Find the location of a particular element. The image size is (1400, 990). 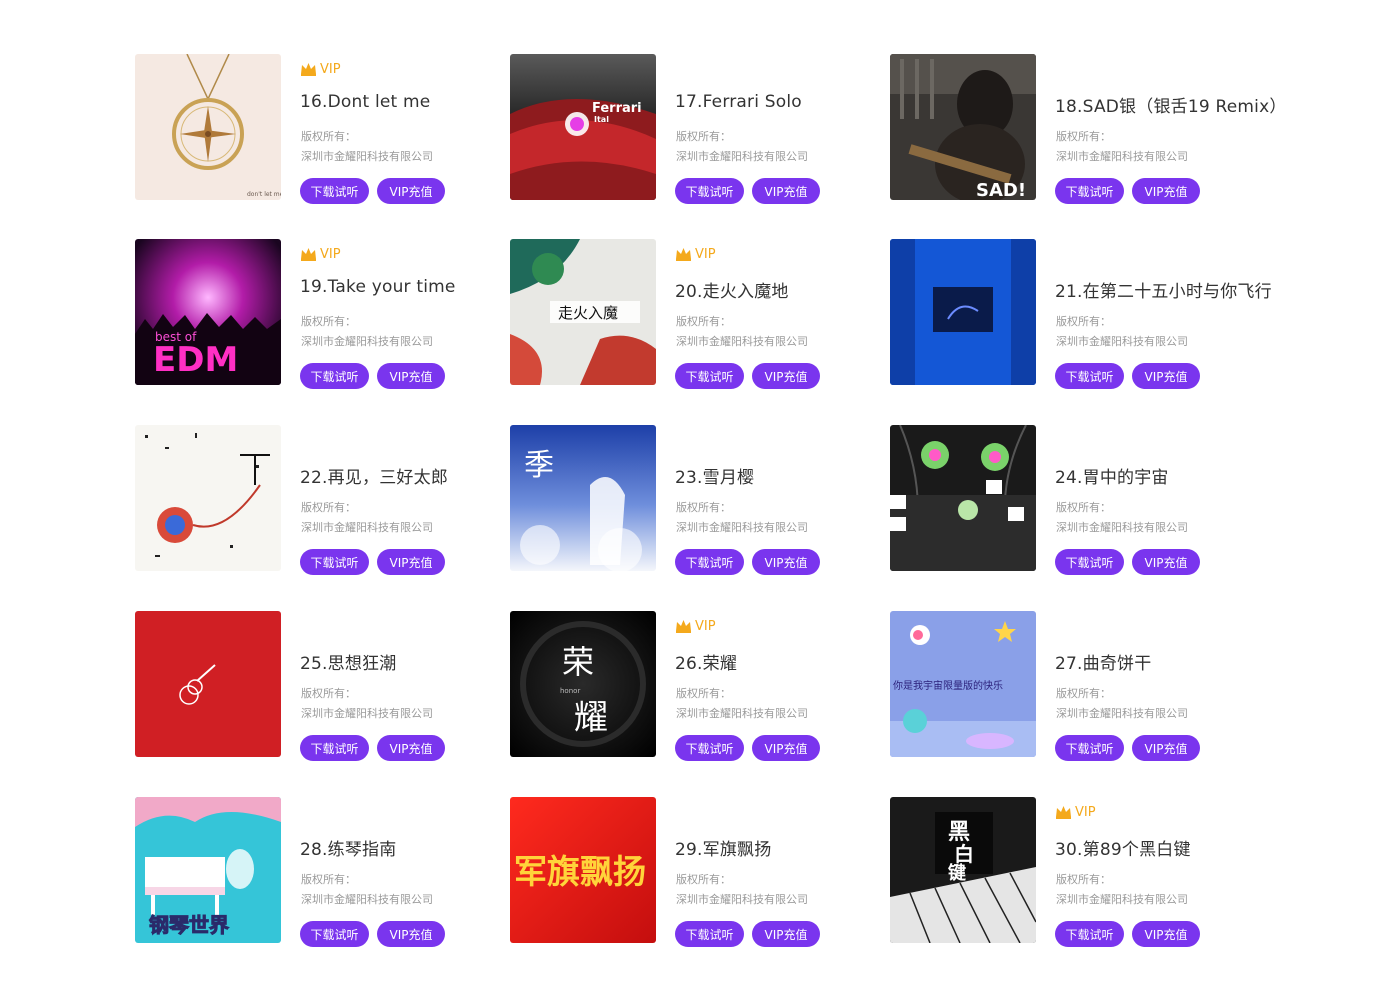

keys-cover: 黑 白 键 is located at coordinates (963, 870).